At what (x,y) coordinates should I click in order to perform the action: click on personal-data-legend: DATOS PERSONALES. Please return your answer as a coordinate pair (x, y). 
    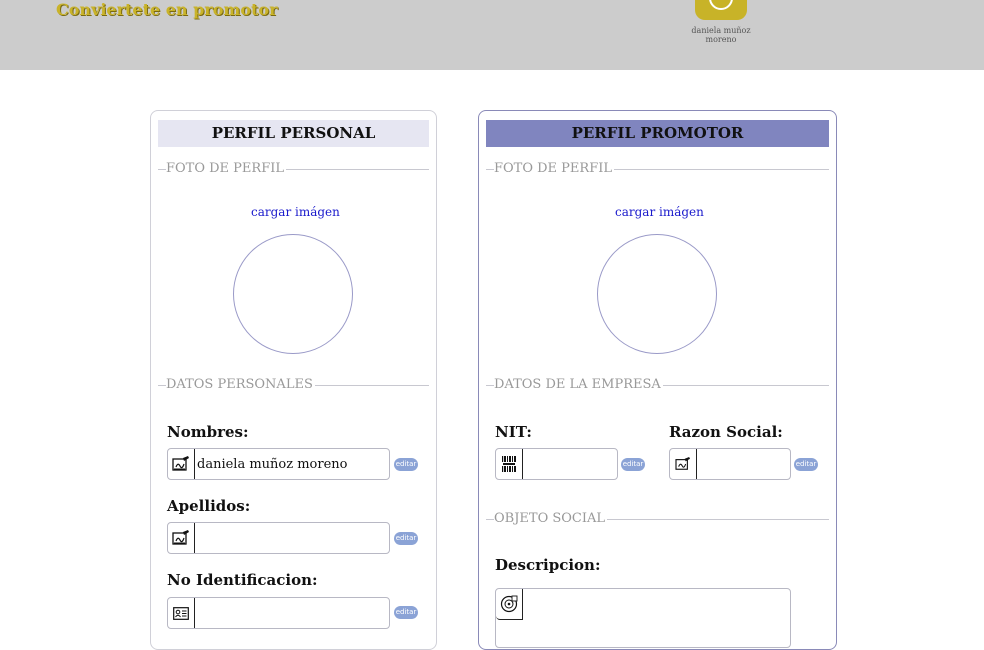
    Looking at the image, I should click on (293, 385).